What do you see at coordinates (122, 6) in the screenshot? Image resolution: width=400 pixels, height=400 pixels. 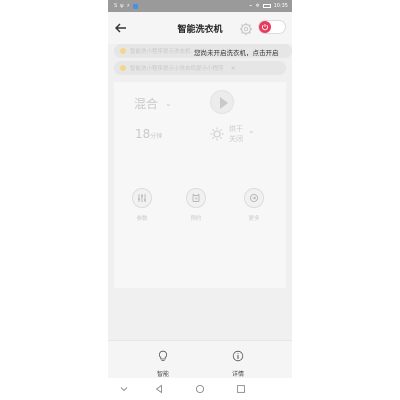 I see `signal-icon: ψ` at bounding box center [122, 6].